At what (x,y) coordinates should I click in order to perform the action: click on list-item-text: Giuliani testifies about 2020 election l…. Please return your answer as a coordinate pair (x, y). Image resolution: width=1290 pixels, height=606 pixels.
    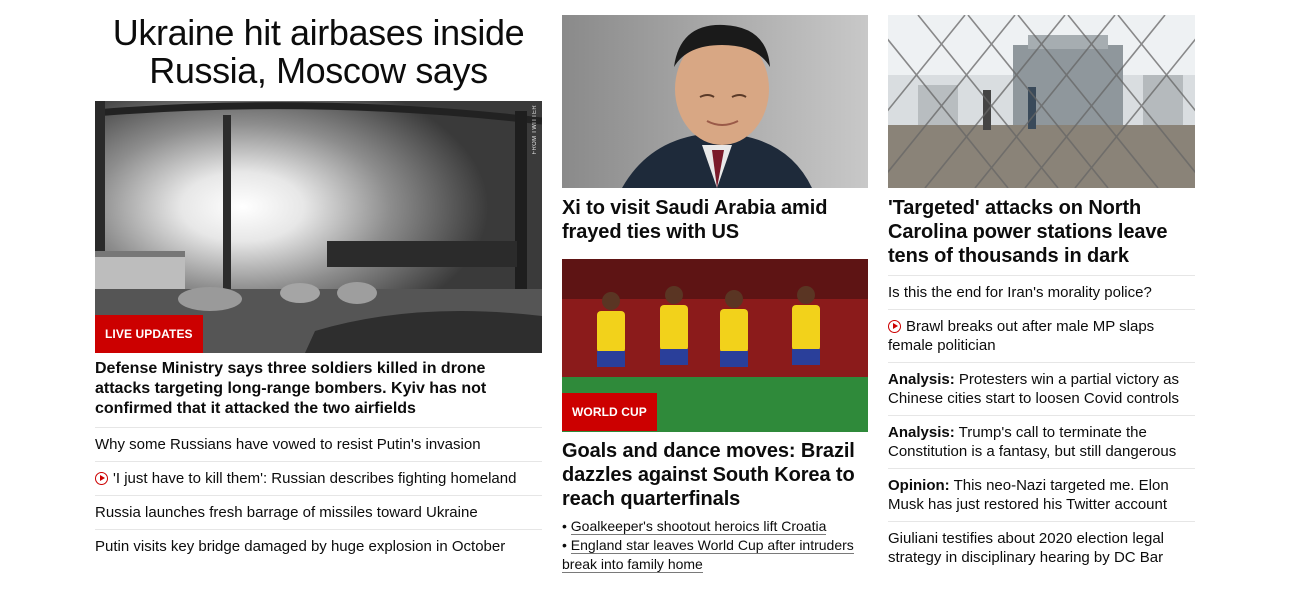
    Looking at the image, I should click on (1026, 548).